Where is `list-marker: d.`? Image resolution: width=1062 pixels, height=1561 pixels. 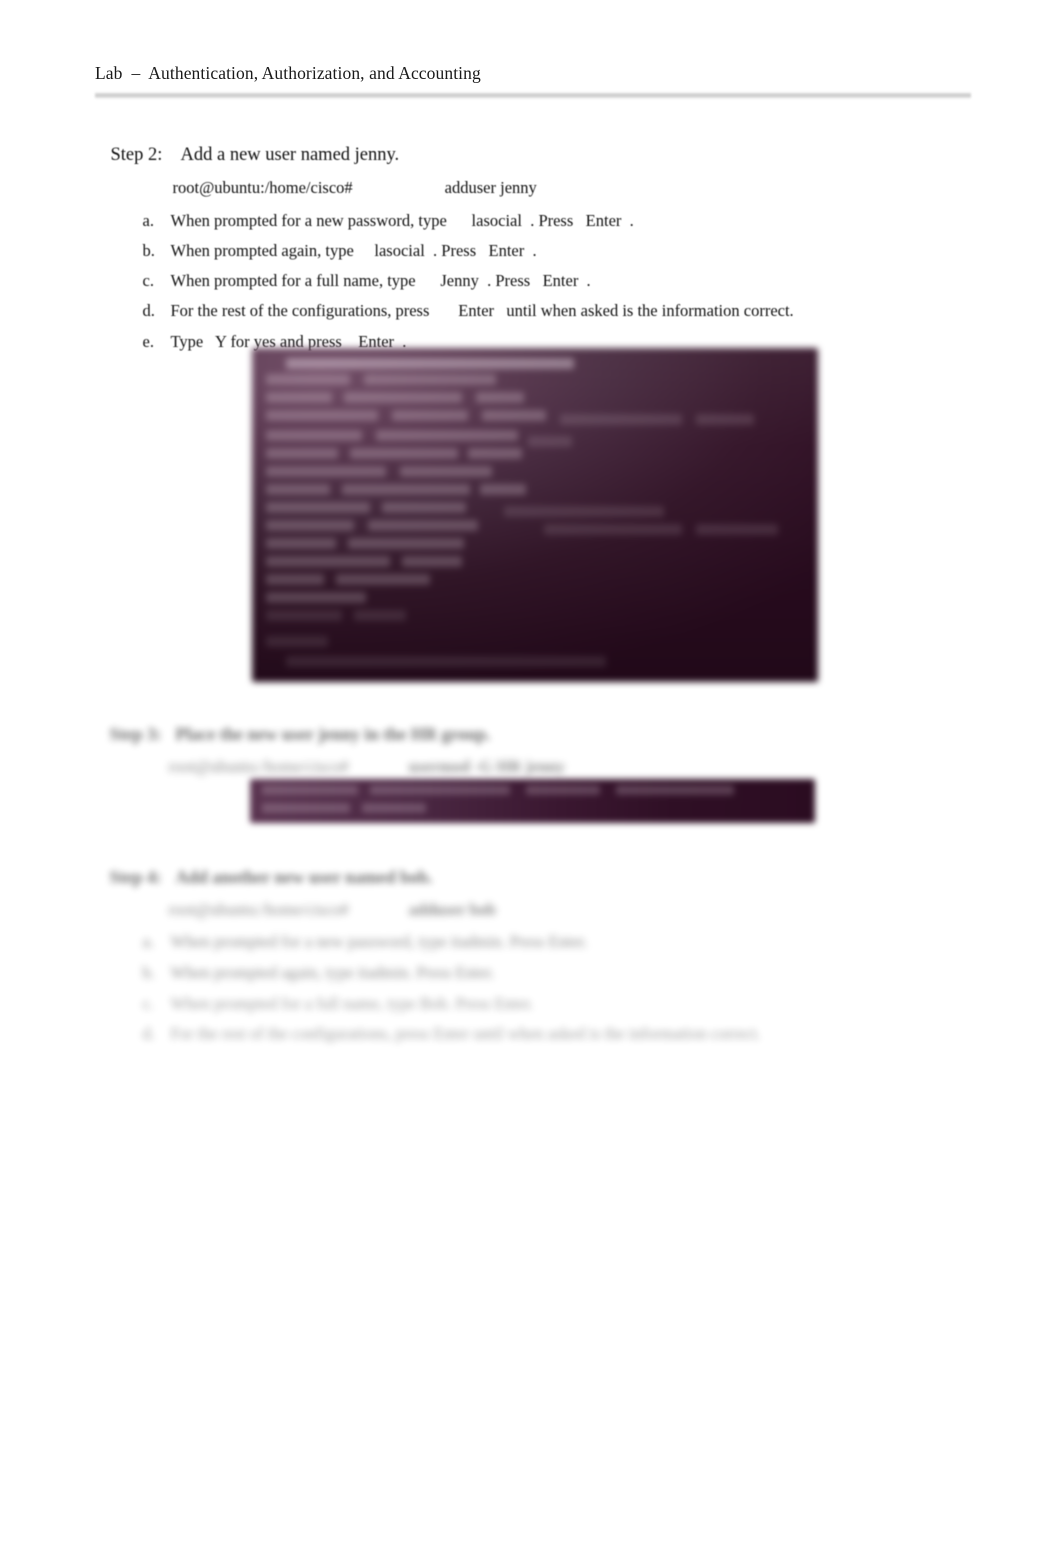 list-marker: d. is located at coordinates (148, 1033).